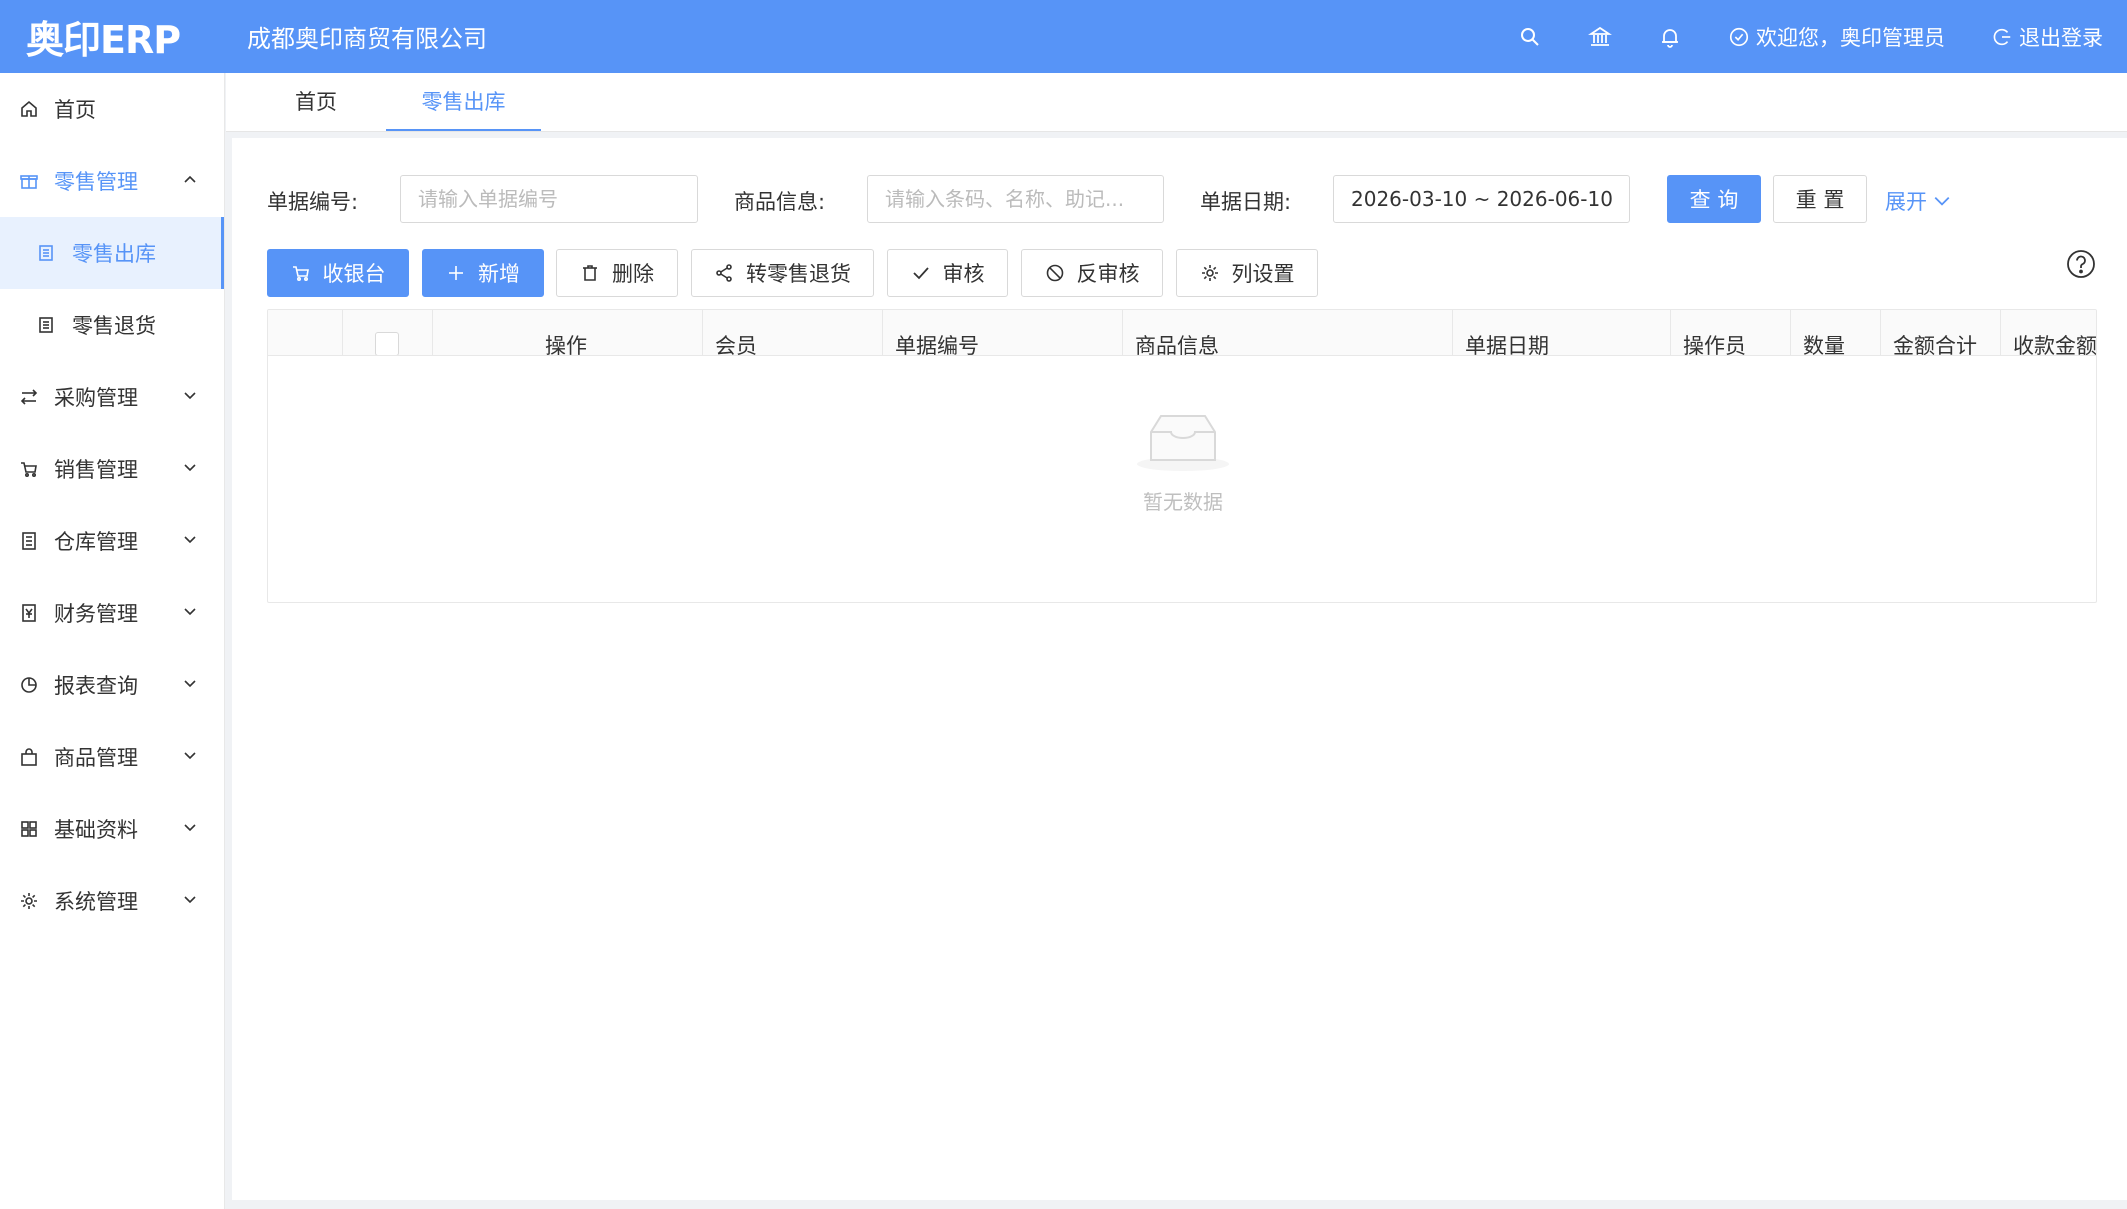 This screenshot has height=1209, width=2127. I want to click on table-header-cell: 金额合计, so click(1941, 332).